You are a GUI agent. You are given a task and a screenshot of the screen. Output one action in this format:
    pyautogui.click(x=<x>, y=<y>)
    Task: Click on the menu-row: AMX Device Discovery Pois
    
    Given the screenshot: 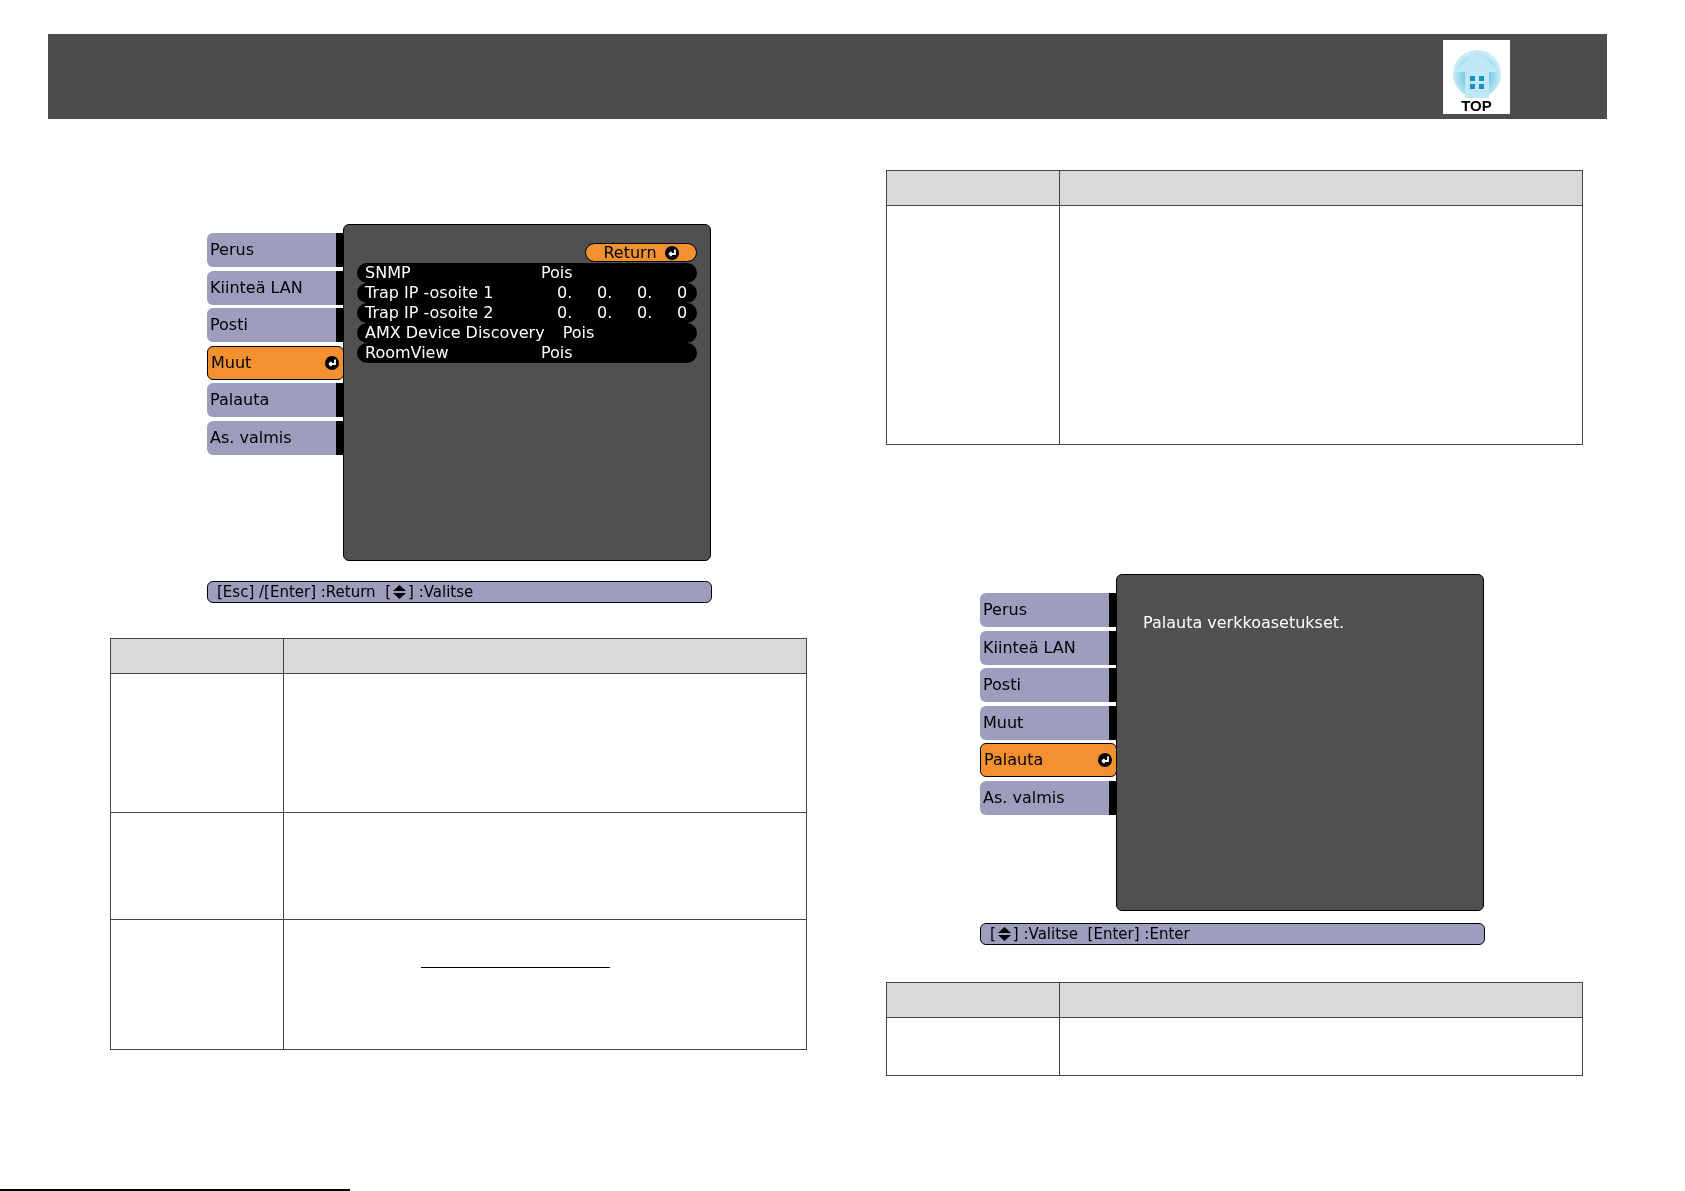 What is the action you would take?
    pyautogui.click(x=527, y=333)
    